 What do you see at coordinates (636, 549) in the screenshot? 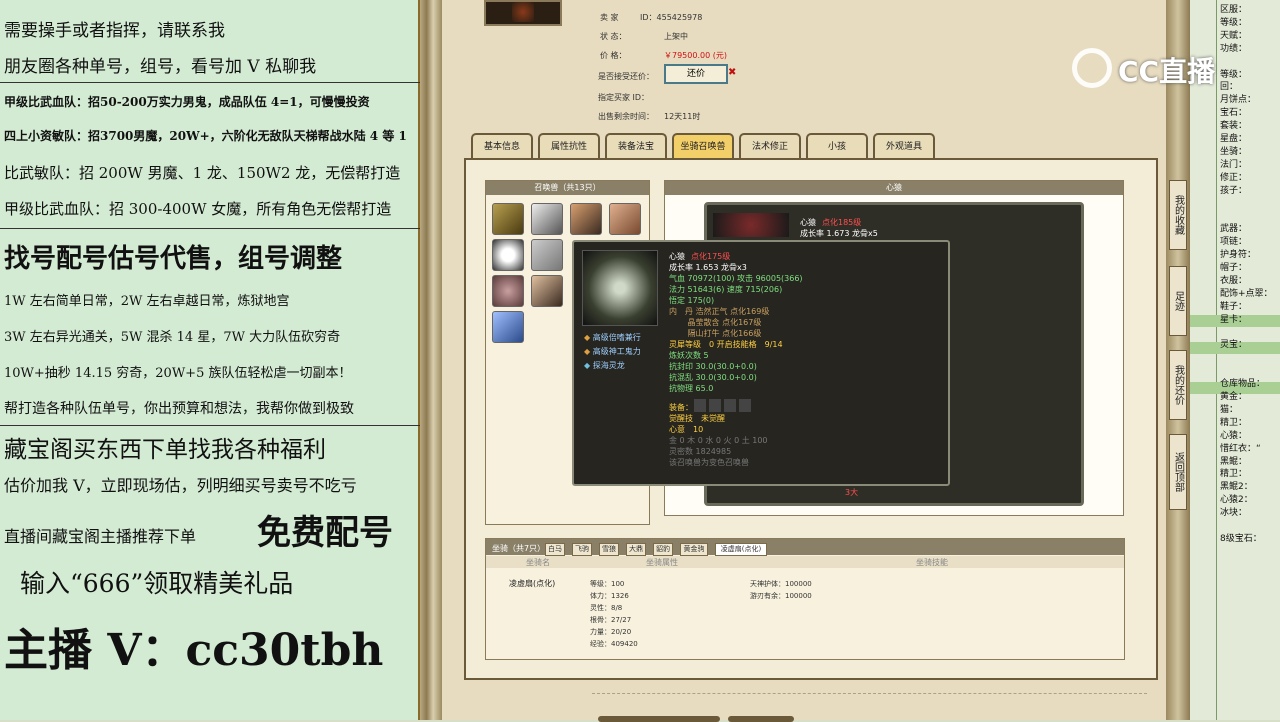
I see `mount-tab: 大鼎` at bounding box center [636, 549].